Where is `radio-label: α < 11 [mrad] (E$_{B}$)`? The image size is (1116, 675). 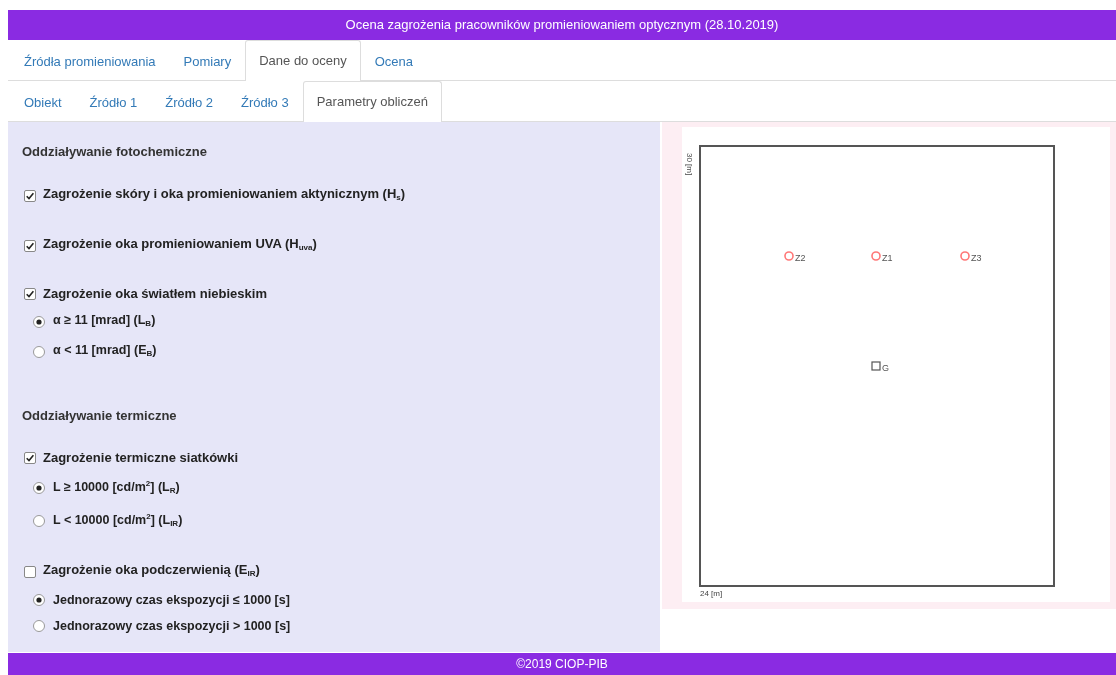 radio-label: α < 11 [mrad] (E$_{B}$) is located at coordinates (105, 351).